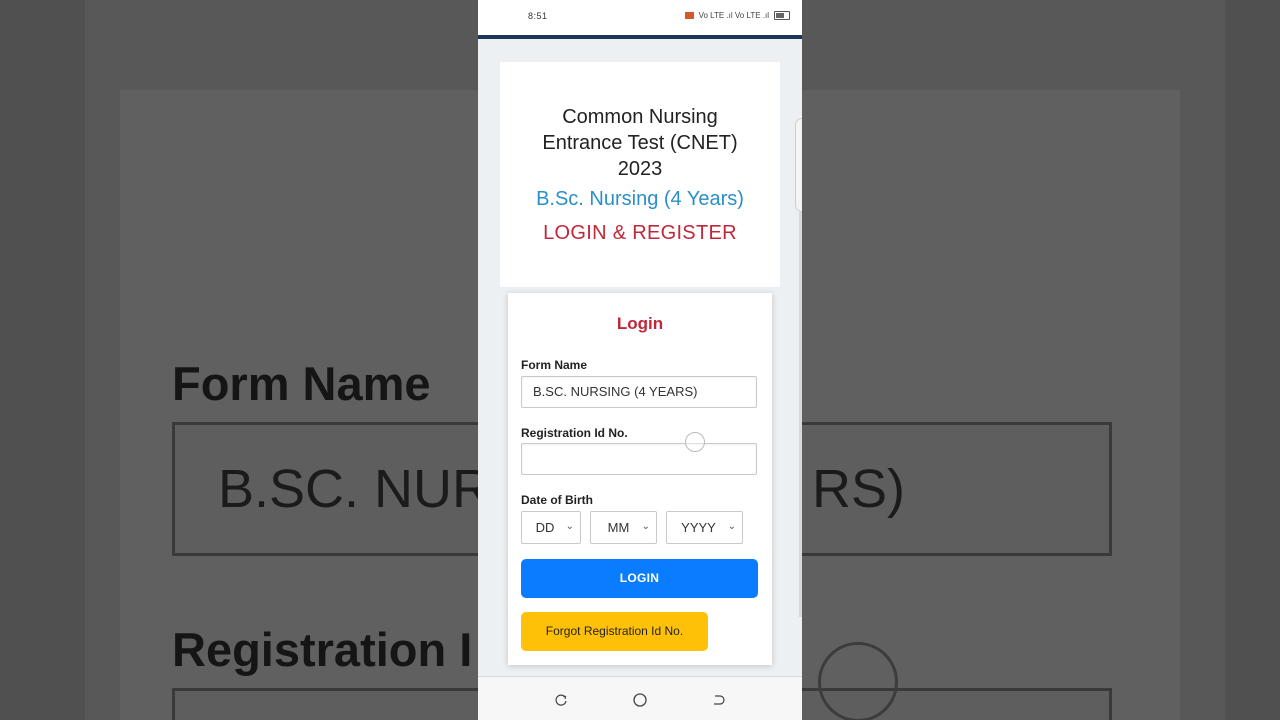  I want to click on date-of-birth-label: Date of Birth, so click(557, 500).